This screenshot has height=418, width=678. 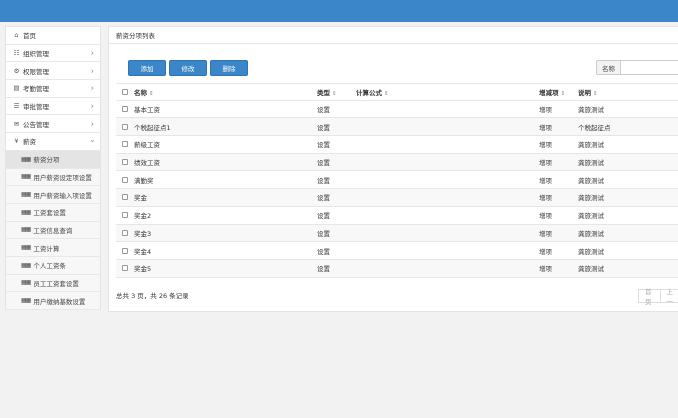 I want to click on sidebar-subitem-salary-calc: ▦▦ 工资计算, so click(x=53, y=248).